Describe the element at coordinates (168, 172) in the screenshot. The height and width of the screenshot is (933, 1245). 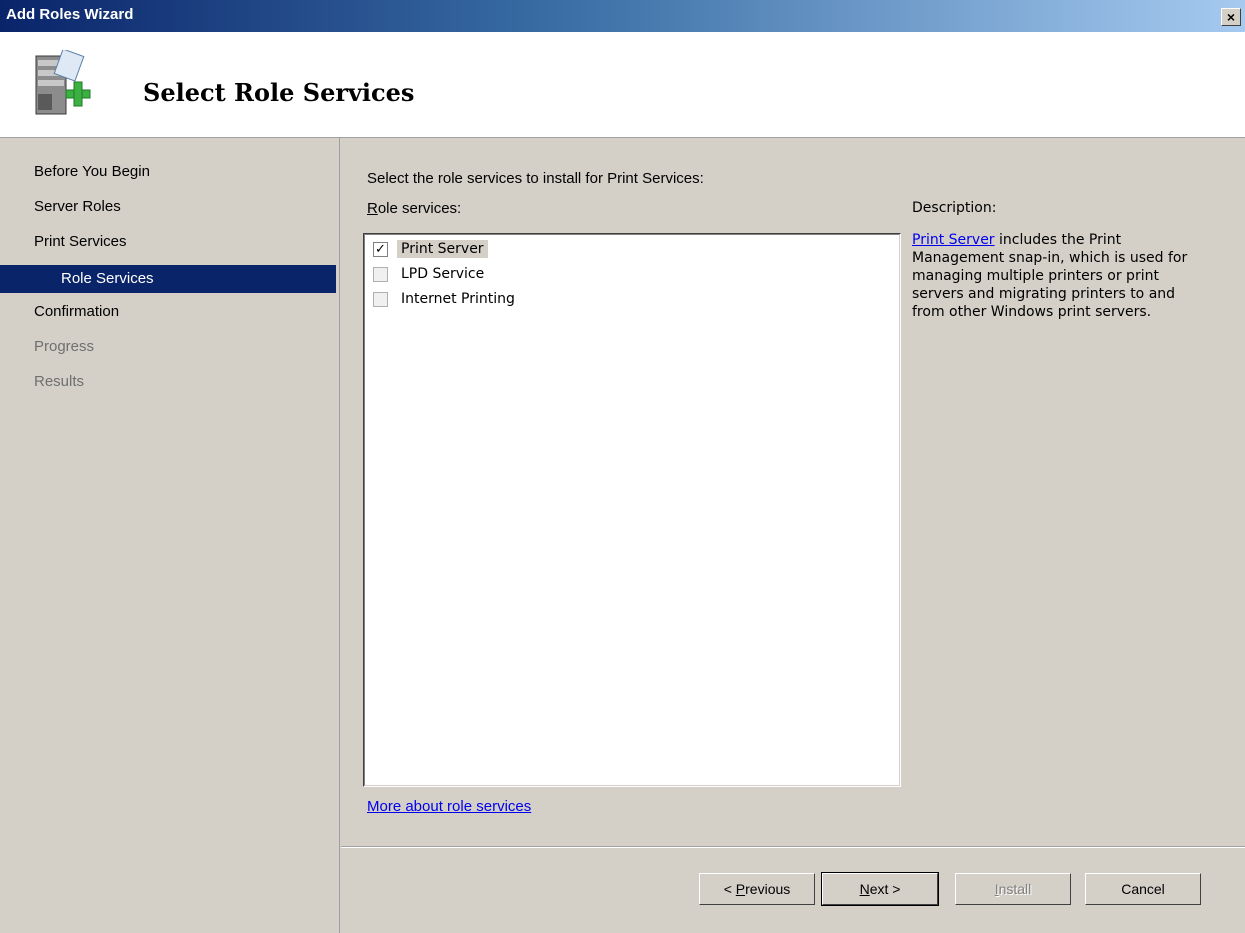
I see `nav-item-before-you-begin: Before You Begin` at that location.